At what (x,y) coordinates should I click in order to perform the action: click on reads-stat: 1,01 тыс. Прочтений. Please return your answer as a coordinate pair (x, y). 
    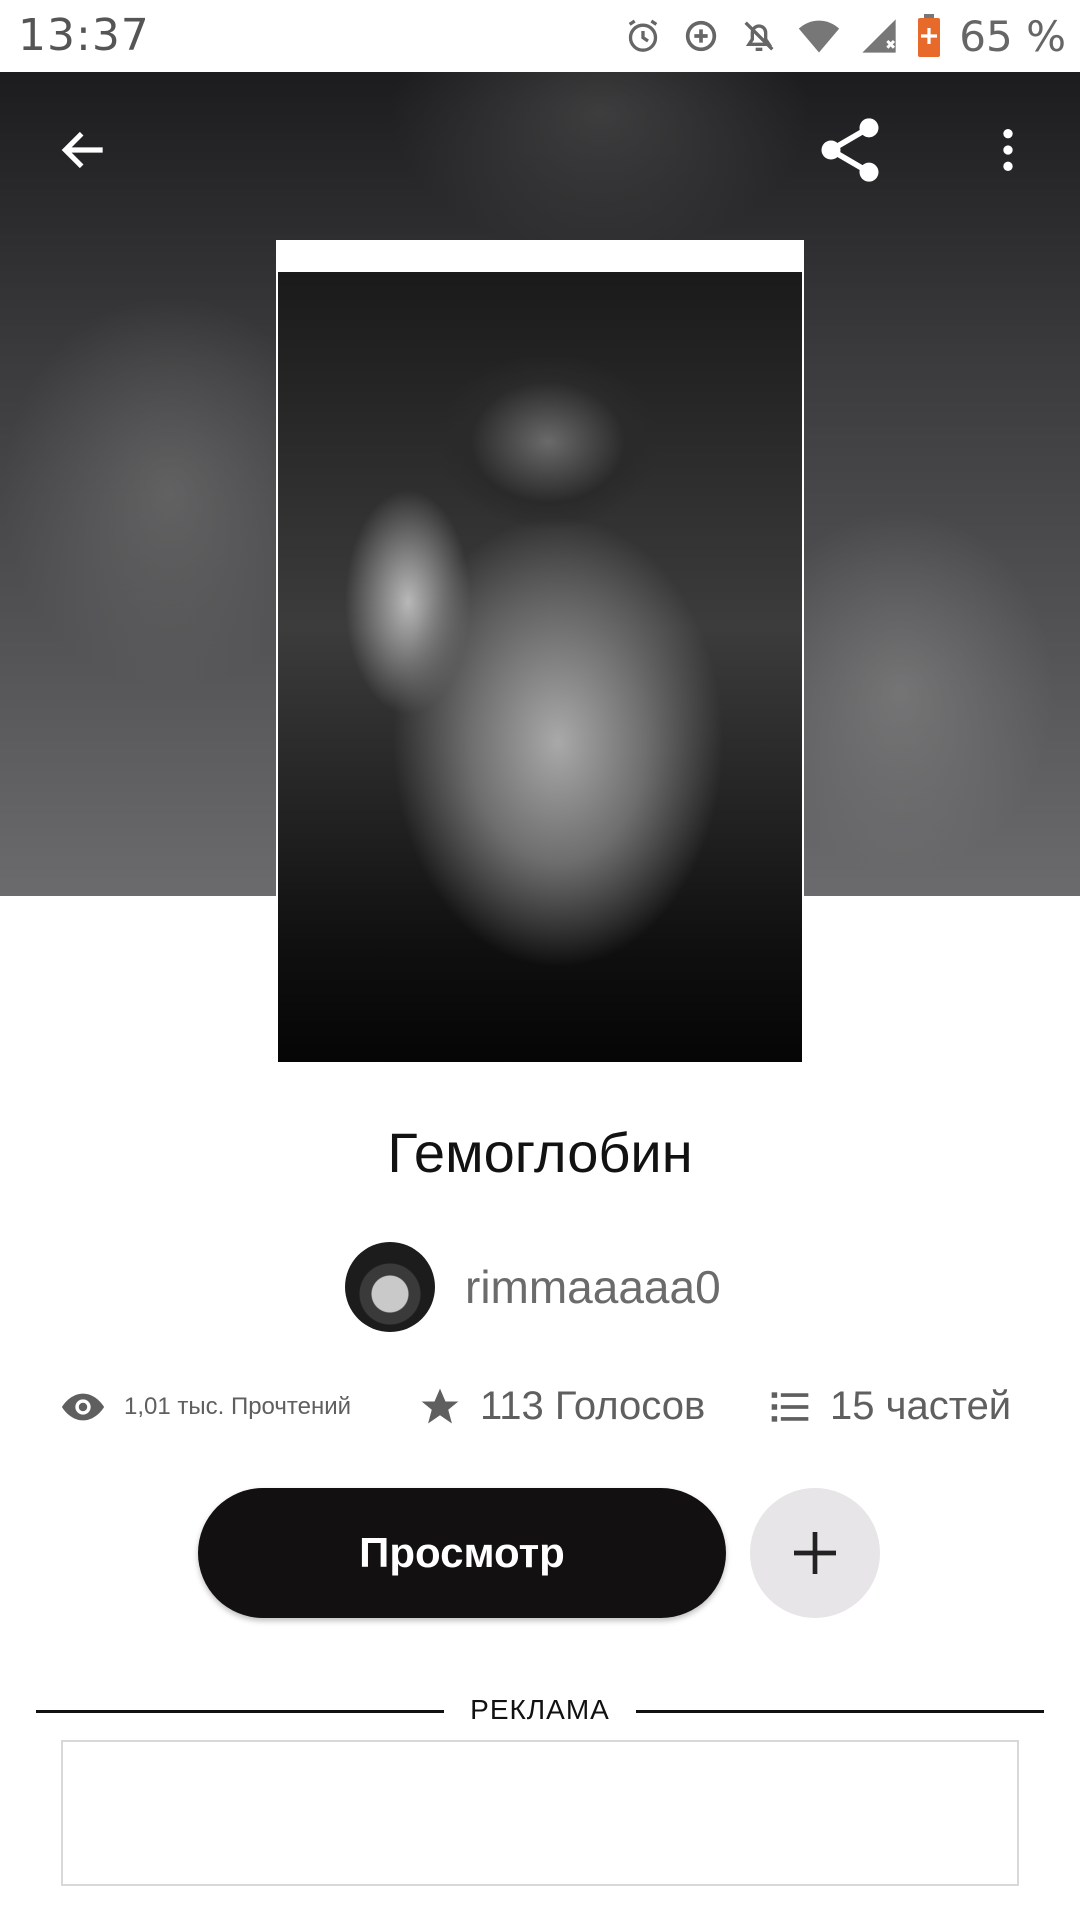
    Looking at the image, I should click on (205, 1407).